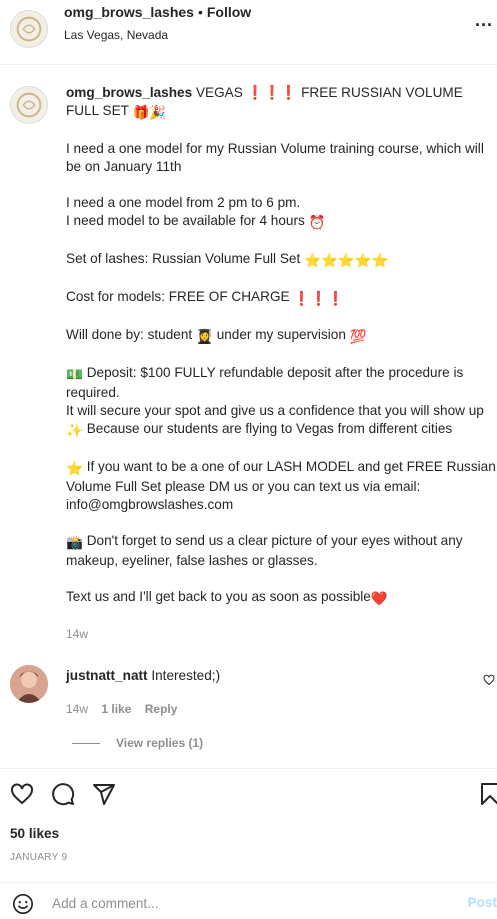 This screenshot has width=497, height=919. What do you see at coordinates (229, 12) in the screenshot?
I see `follow-button: Follow` at bounding box center [229, 12].